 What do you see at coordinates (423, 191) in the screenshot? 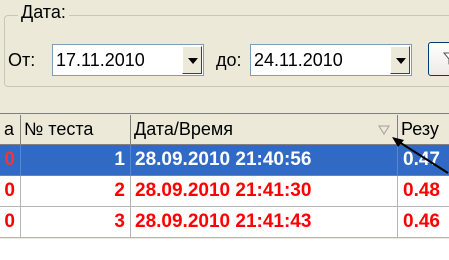
I see `cell-result: 0.48` at bounding box center [423, 191].